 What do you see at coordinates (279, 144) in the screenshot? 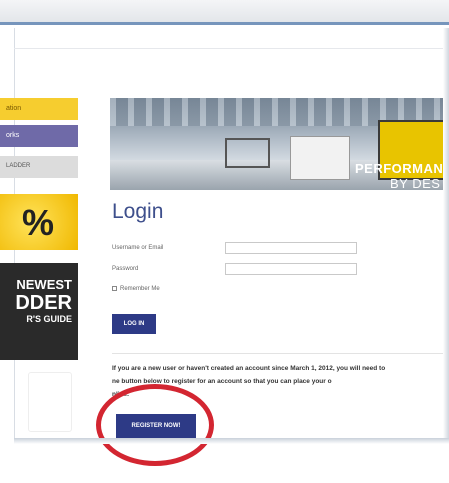
I see `hero-banner: PERFORMAN BY DES` at bounding box center [279, 144].